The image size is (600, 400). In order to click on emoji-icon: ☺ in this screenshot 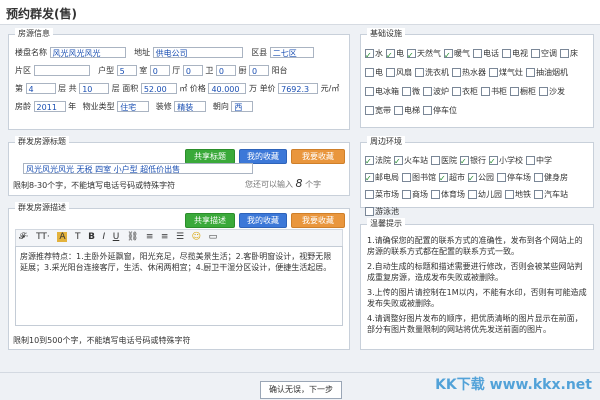, I will do `click(196, 237)`.